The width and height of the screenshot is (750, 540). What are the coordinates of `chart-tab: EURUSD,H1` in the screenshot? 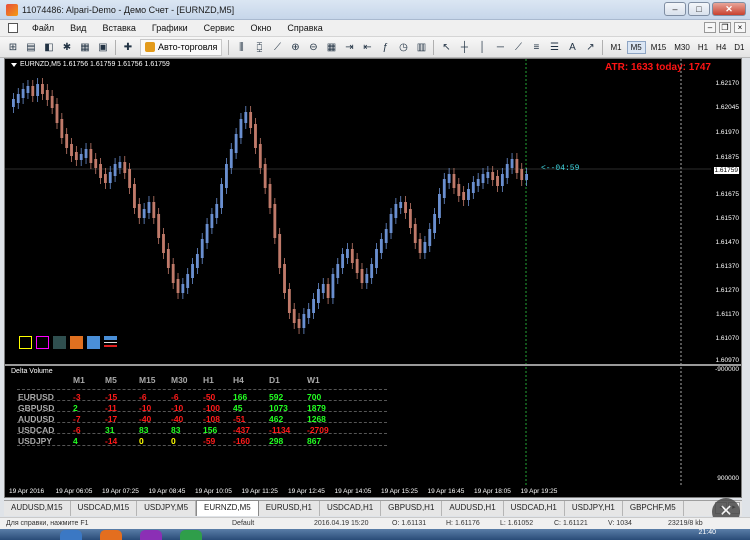 It's located at (289, 508).